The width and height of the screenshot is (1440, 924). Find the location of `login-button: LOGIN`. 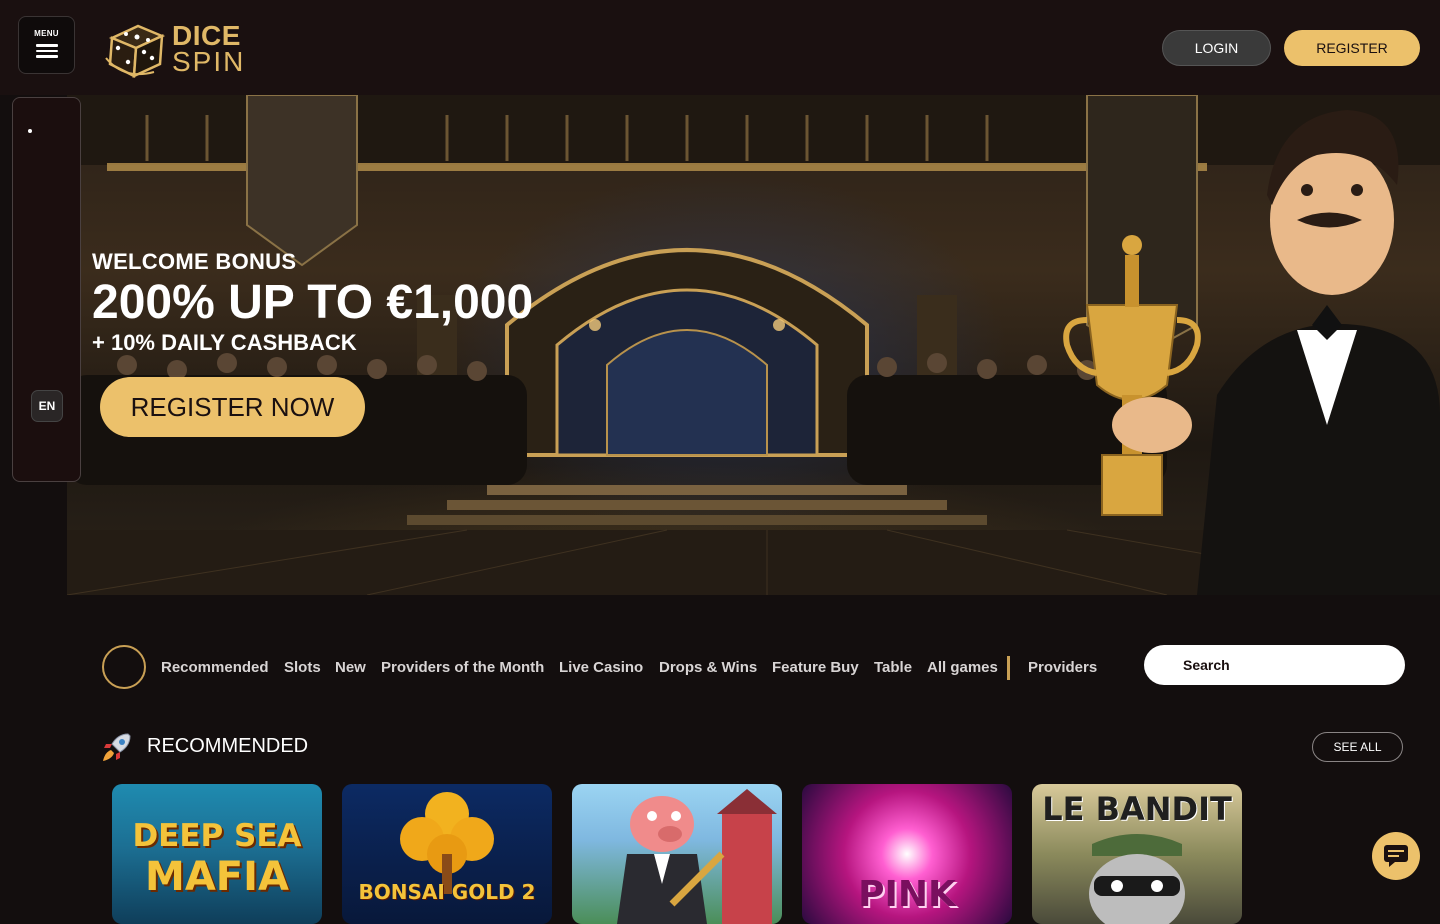

login-button: LOGIN is located at coordinates (1216, 48).